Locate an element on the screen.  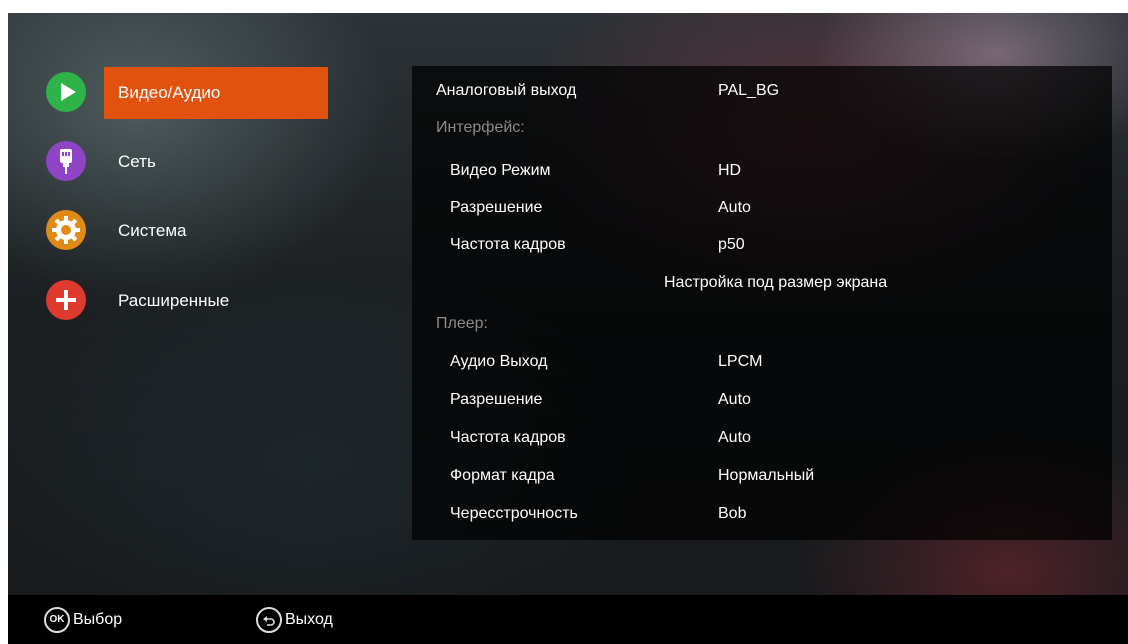
setting-row-aspect-ratio: Формат кадра Нормальный is located at coordinates (762, 476).